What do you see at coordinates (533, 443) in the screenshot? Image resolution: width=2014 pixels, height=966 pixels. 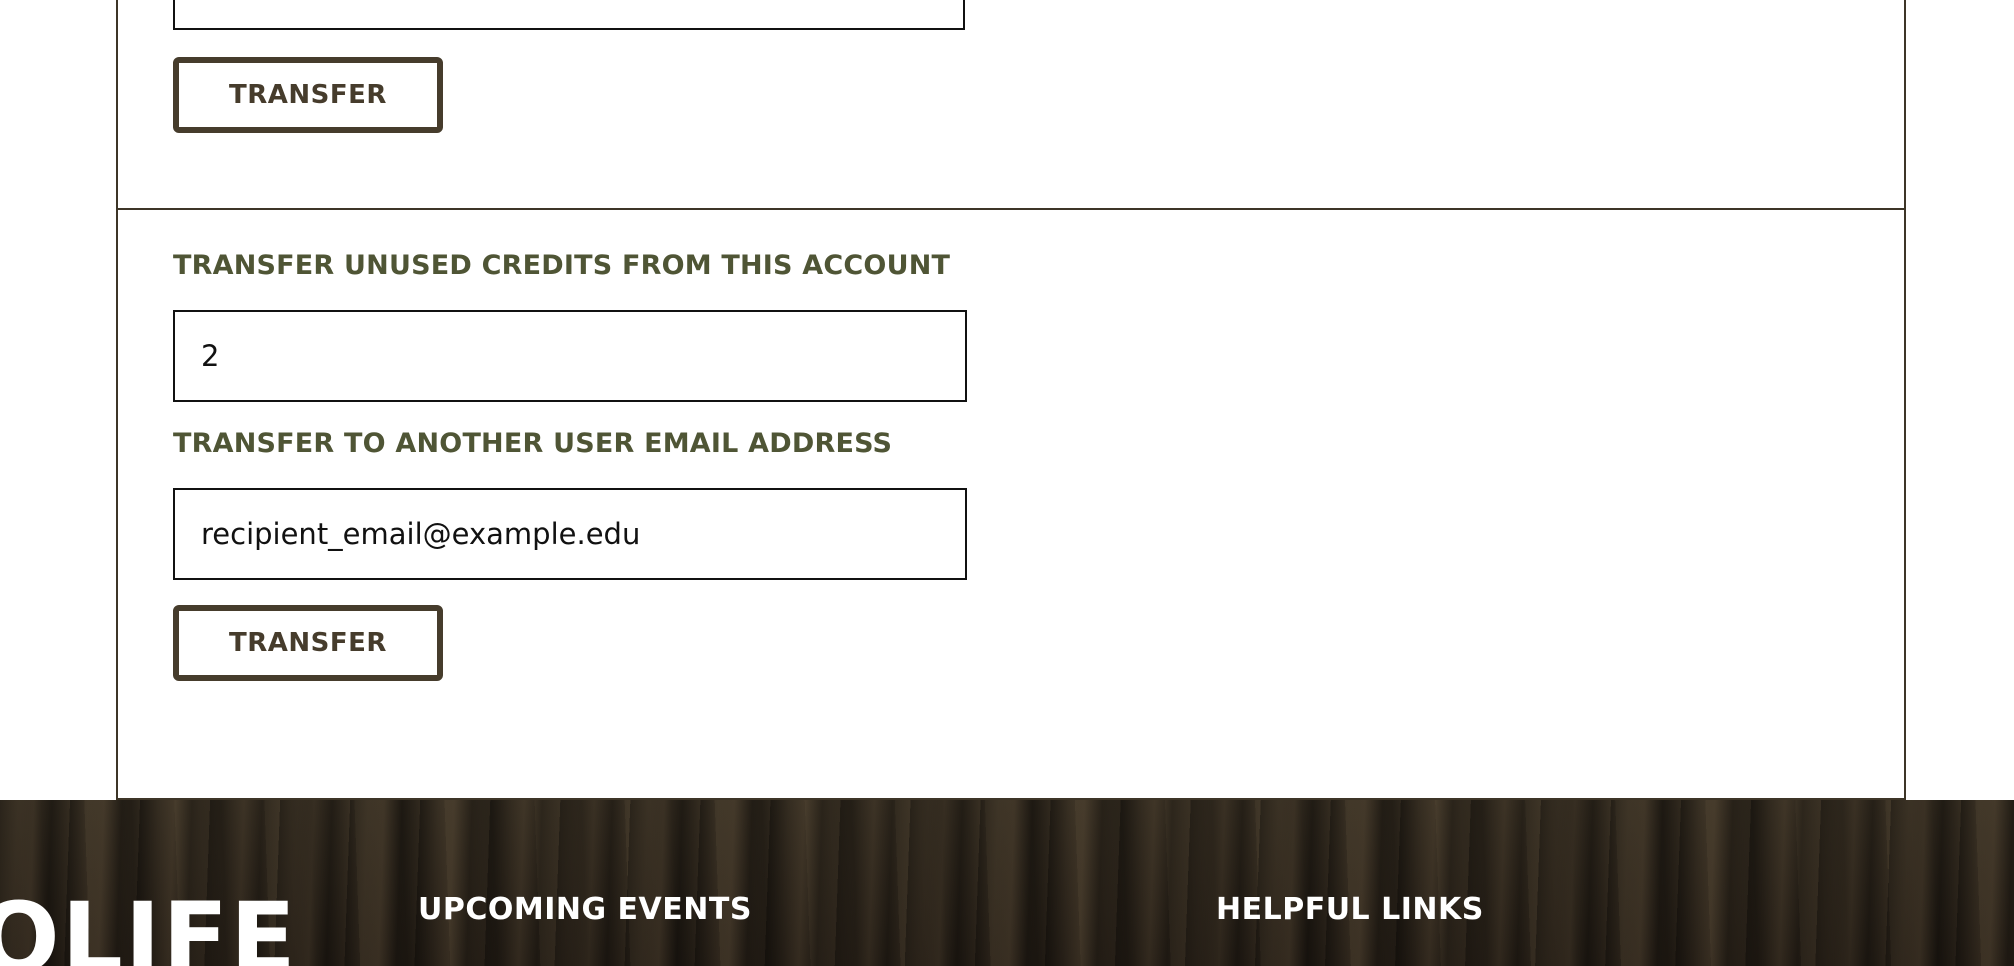 I see `email-field-label: TRANSFER TO ANOTHER USER EMAIL ADDRESS` at bounding box center [533, 443].